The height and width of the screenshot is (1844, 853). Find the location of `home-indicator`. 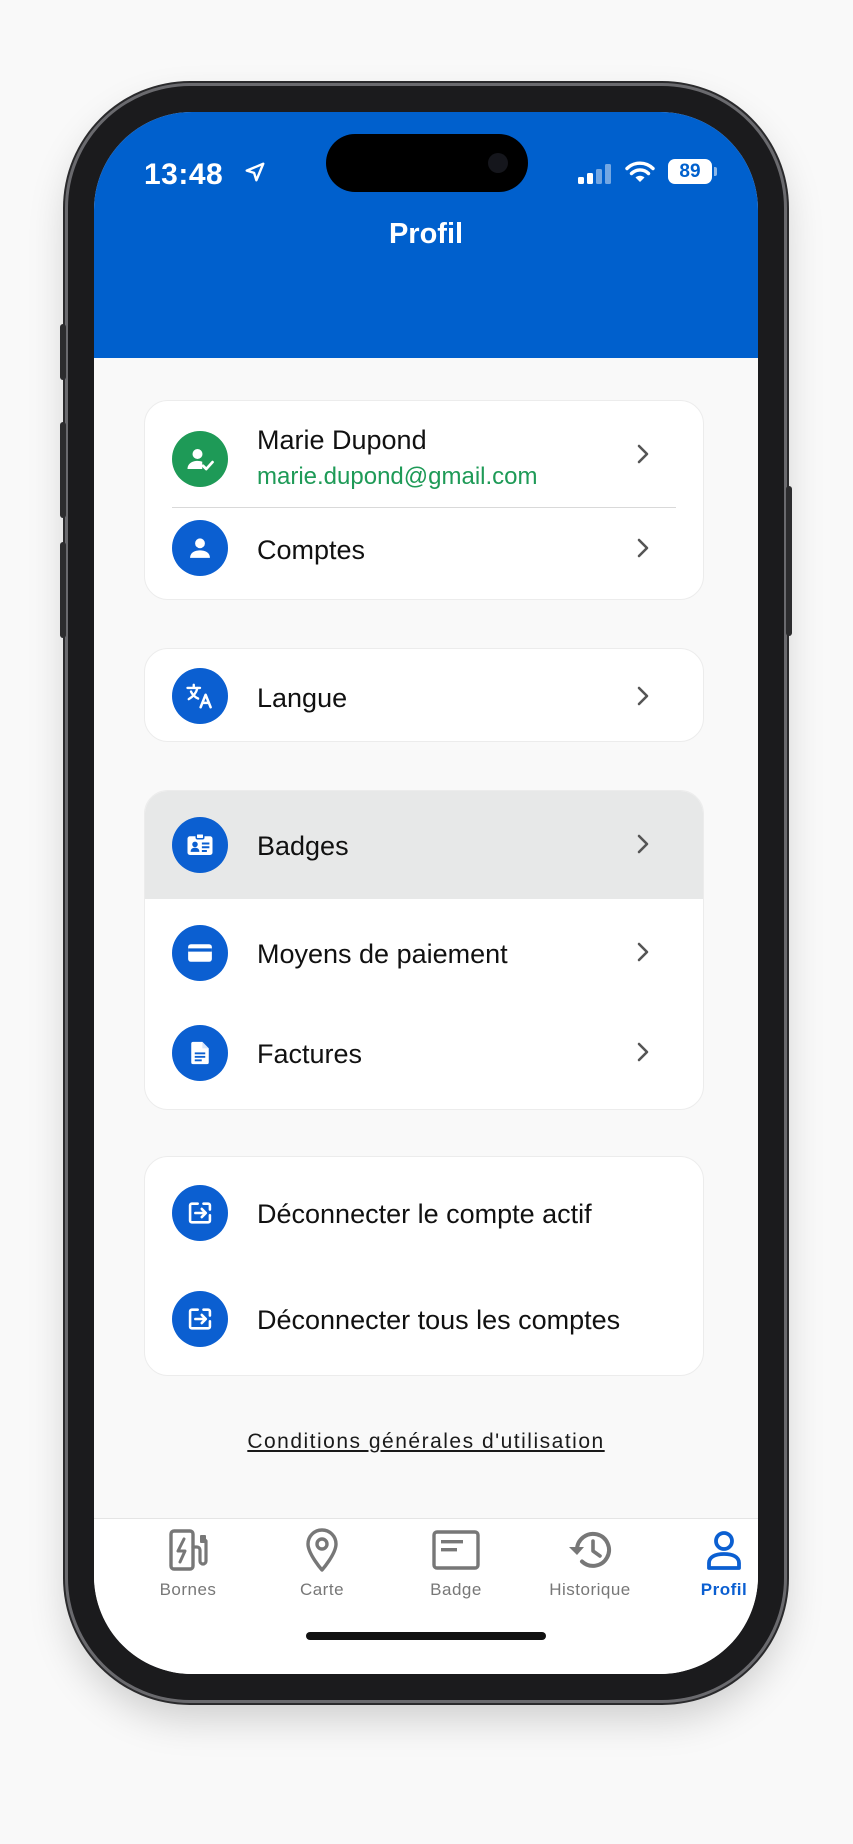

home-indicator is located at coordinates (426, 1636).